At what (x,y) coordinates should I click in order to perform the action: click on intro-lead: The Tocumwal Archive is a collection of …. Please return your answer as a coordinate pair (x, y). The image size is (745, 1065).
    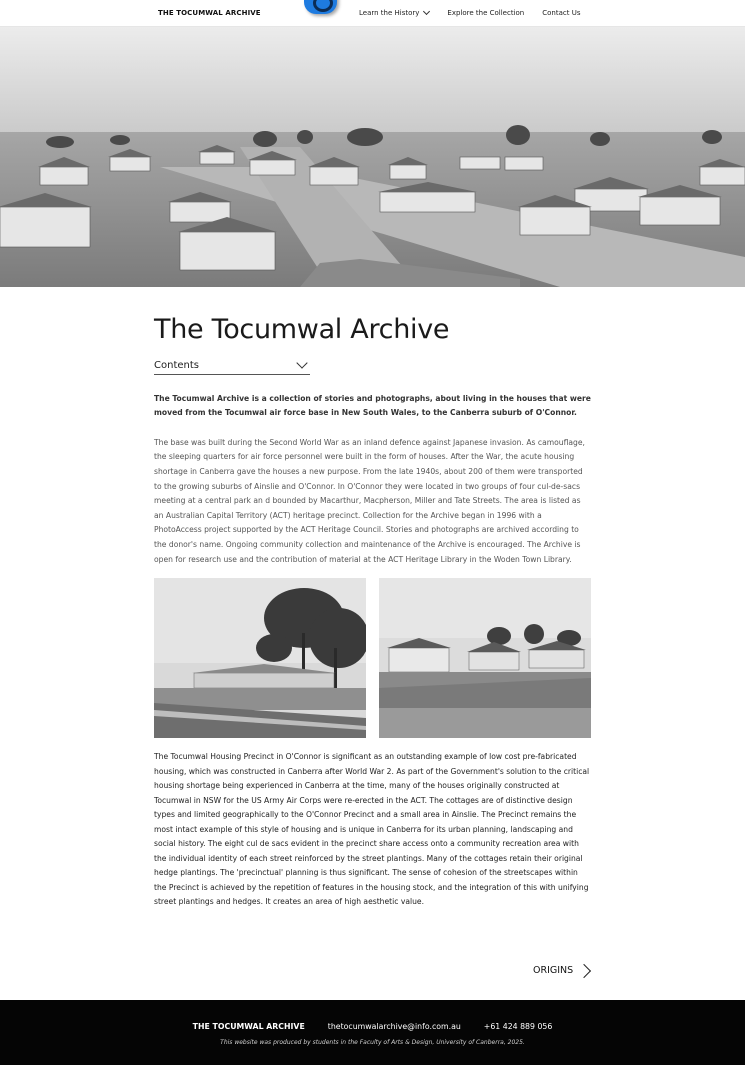
    Looking at the image, I should click on (372, 406).